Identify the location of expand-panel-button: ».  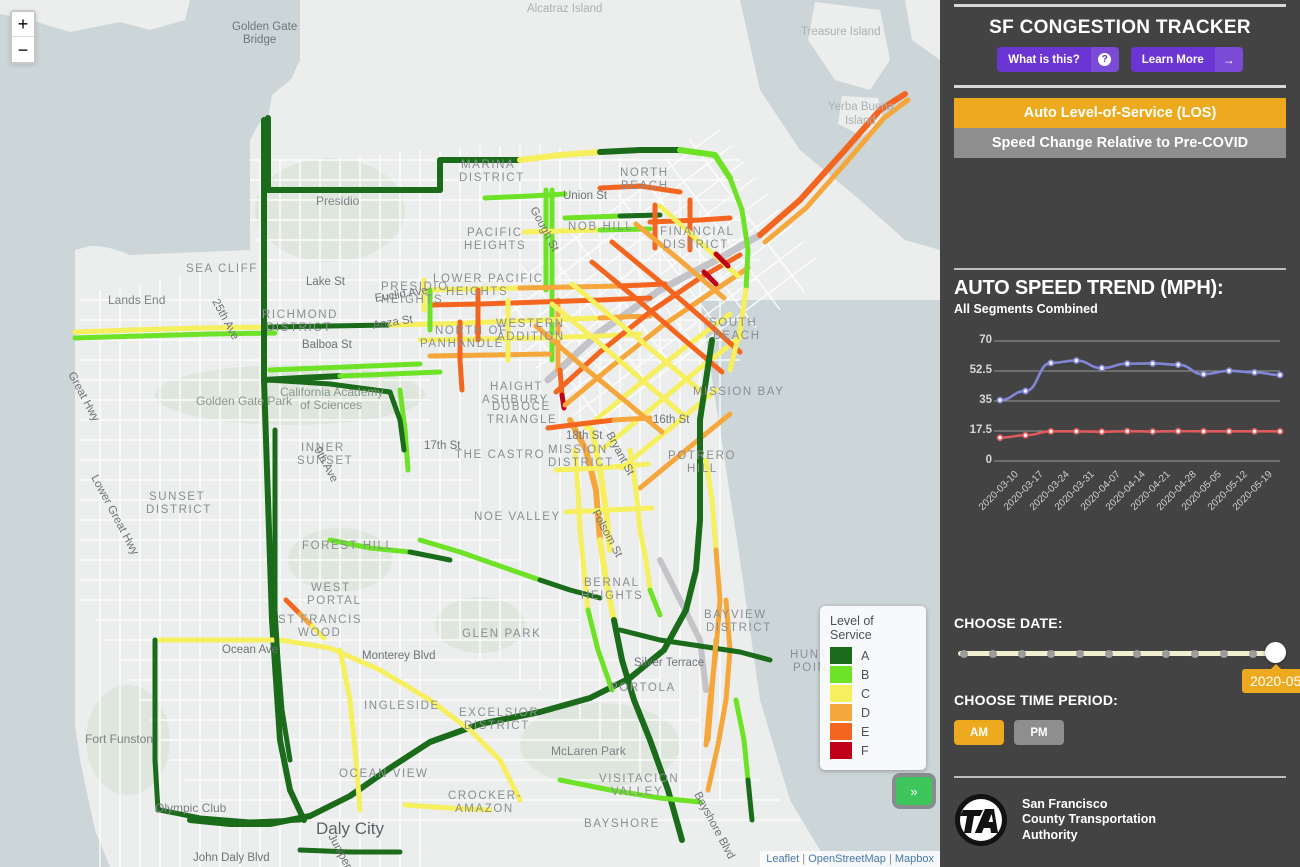
(914, 791).